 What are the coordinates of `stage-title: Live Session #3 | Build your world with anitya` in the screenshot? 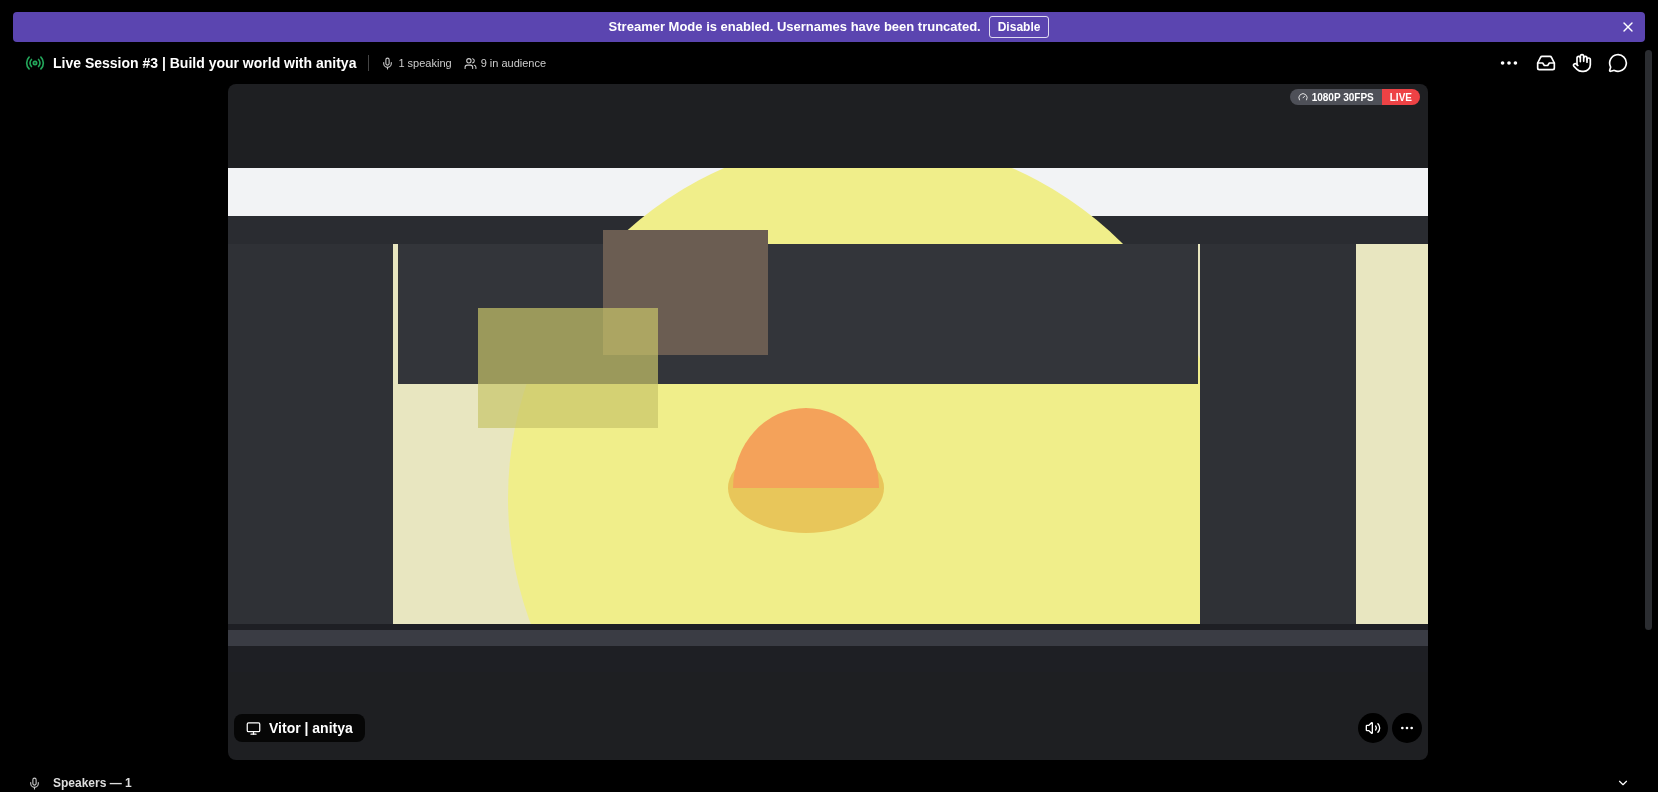 It's located at (205, 63).